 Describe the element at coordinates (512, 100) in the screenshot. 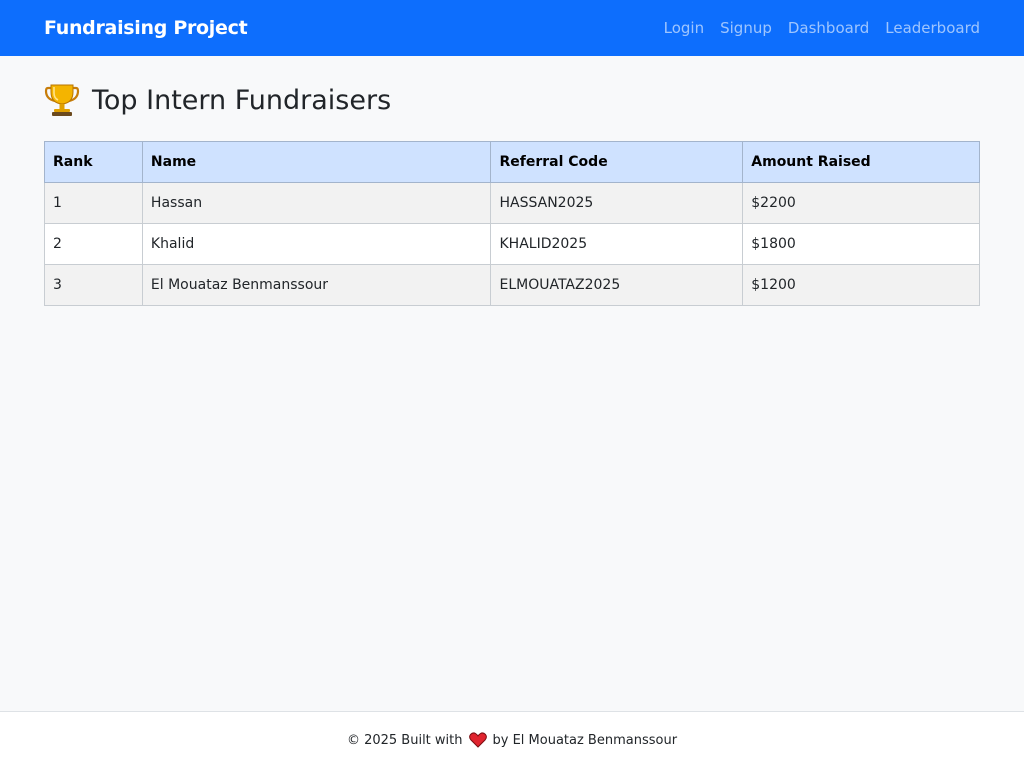

I see `page-title: Top Intern Fundraisers` at that location.